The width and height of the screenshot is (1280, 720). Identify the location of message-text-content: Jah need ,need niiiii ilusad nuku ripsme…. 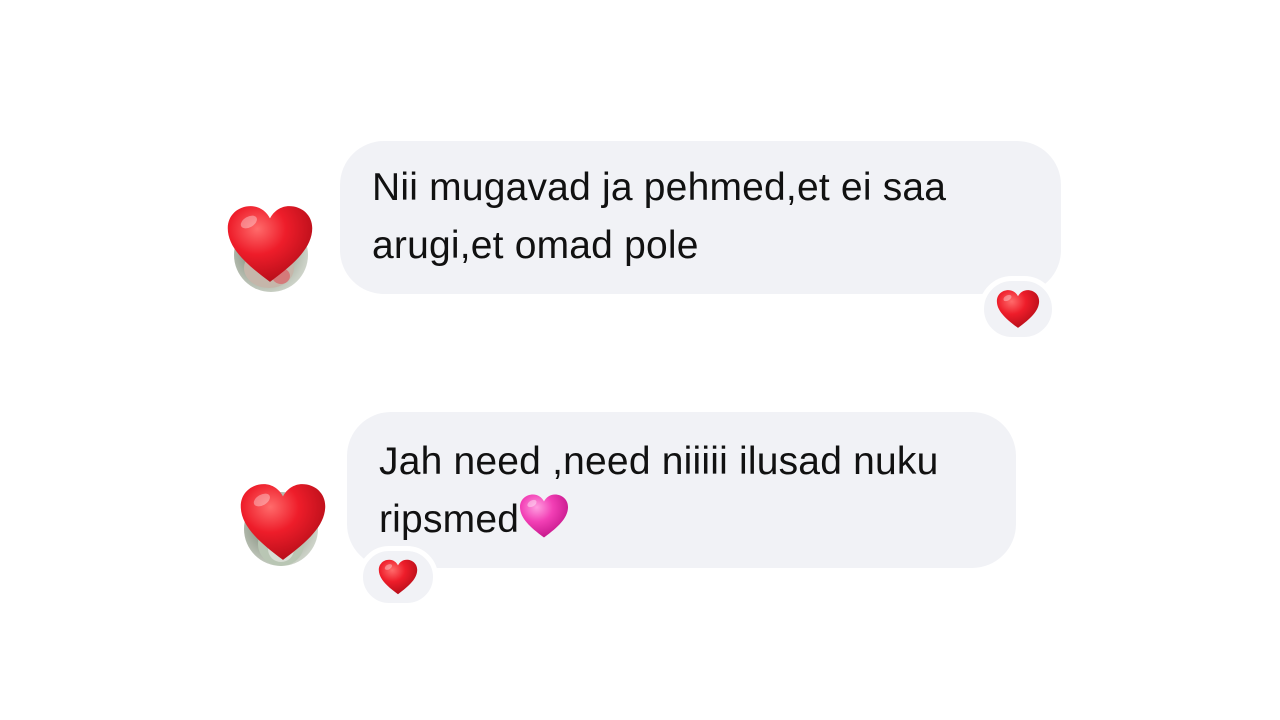
(659, 490).